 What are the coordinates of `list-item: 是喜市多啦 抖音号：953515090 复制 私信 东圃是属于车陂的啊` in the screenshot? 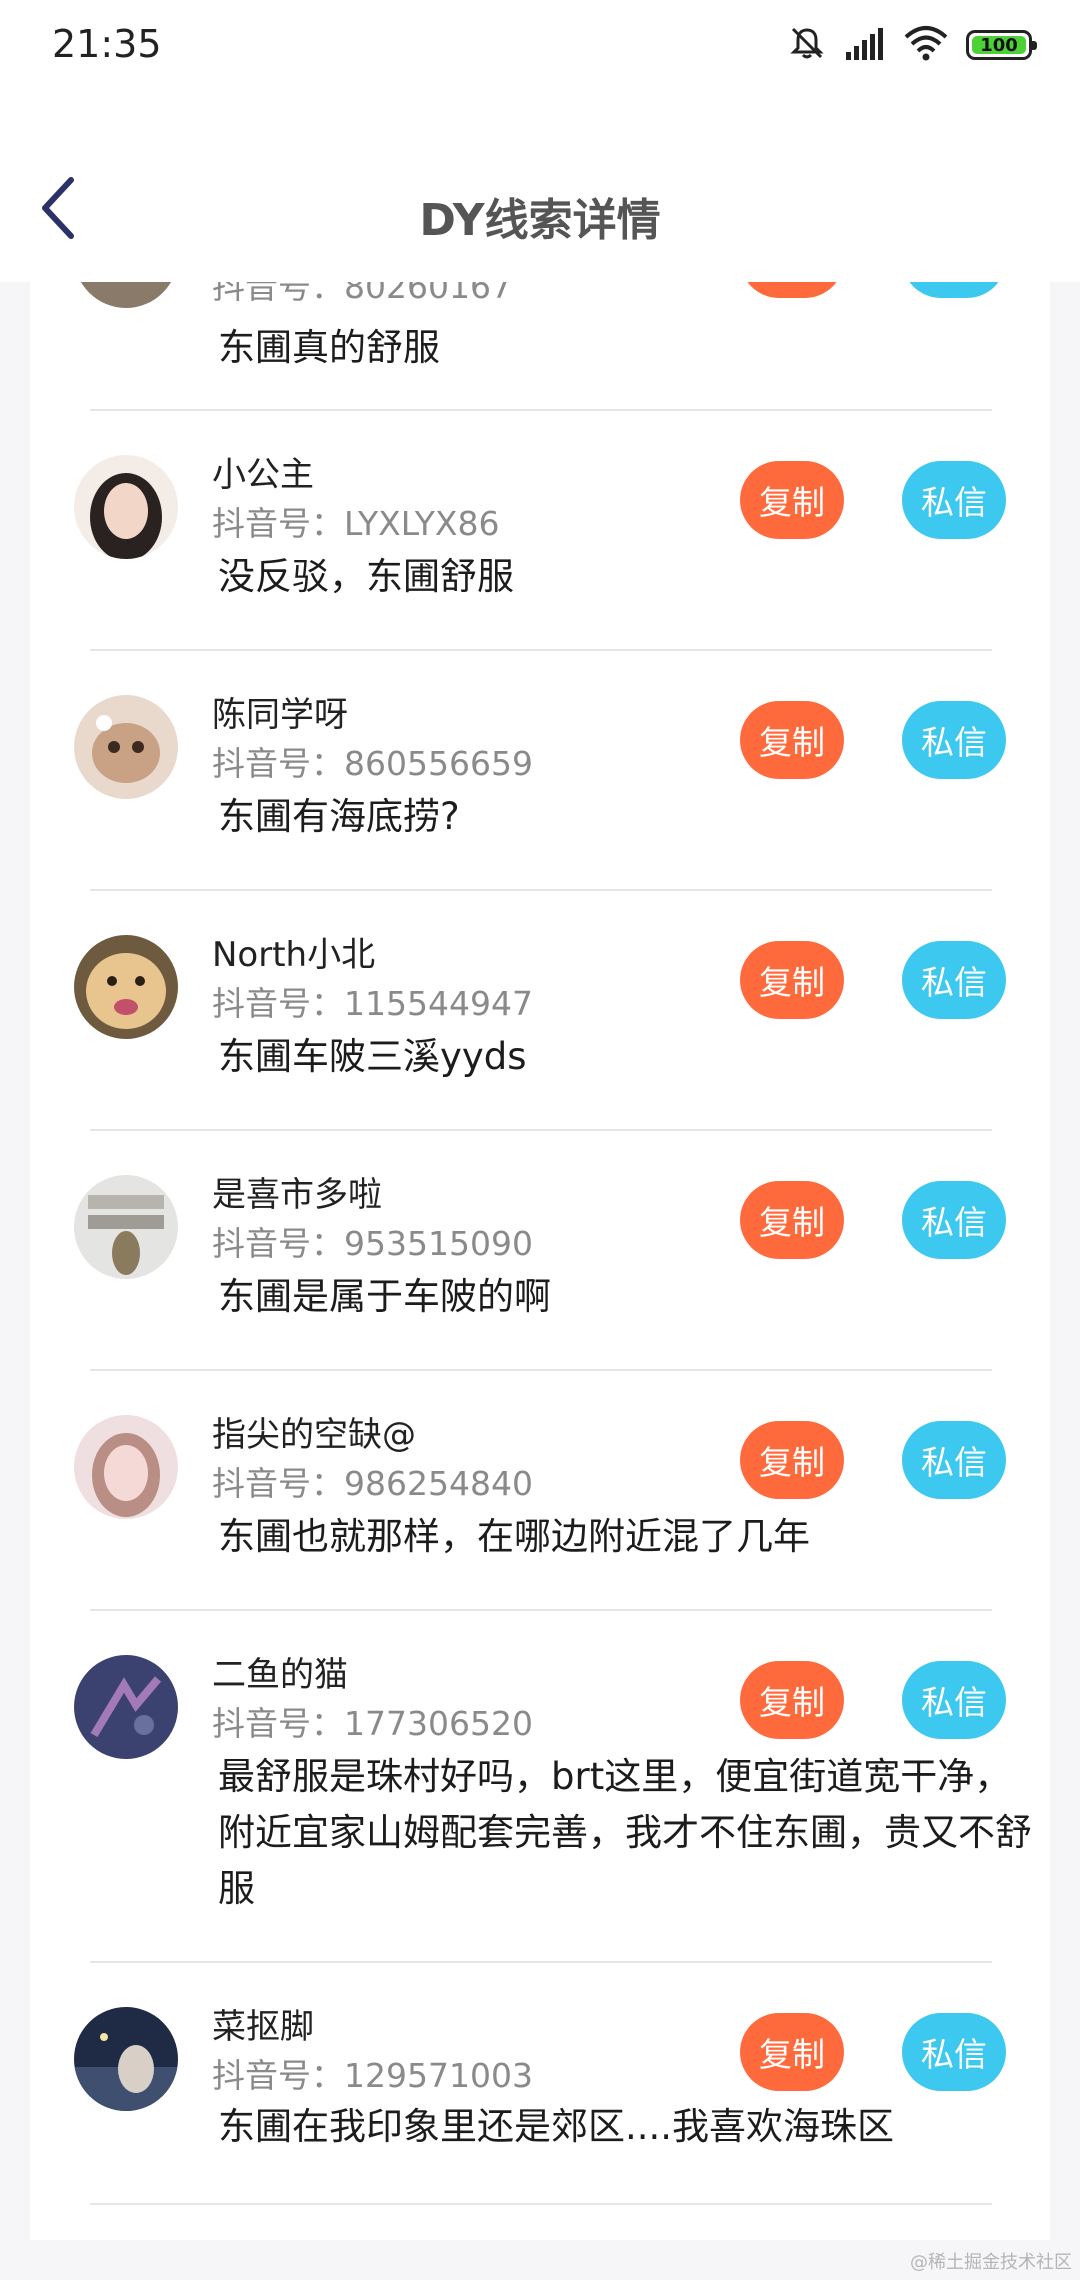 It's located at (540, 1251).